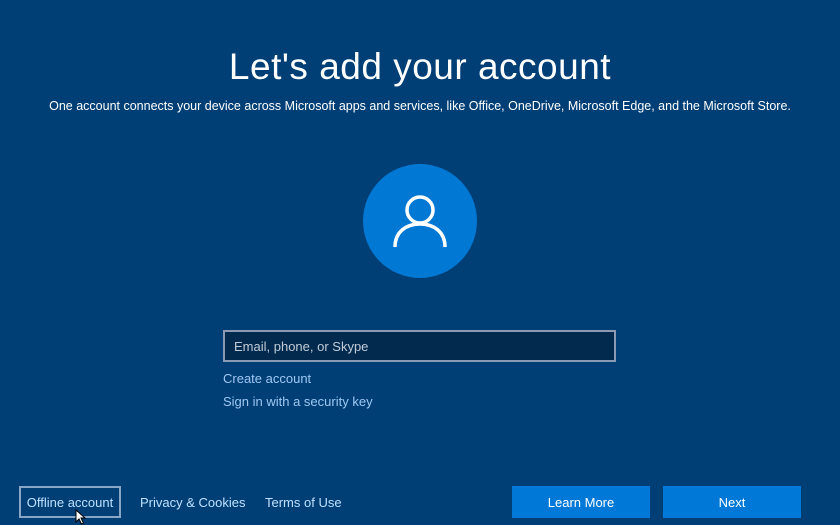 This screenshot has width=840, height=525. What do you see at coordinates (192, 502) in the screenshot?
I see `privacy-cookies-link: Privacy & Cookies` at bounding box center [192, 502].